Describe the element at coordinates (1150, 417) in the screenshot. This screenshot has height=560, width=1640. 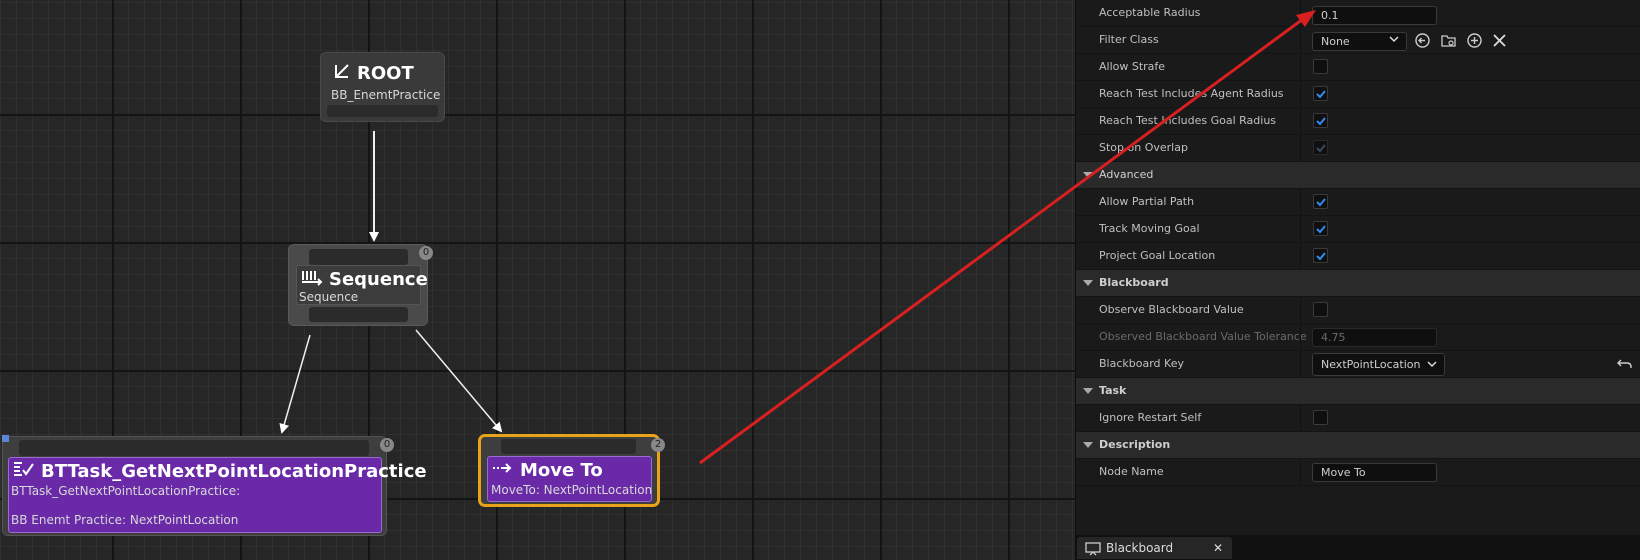
I see `ignore-restart-label: Ignore Restart Self` at that location.